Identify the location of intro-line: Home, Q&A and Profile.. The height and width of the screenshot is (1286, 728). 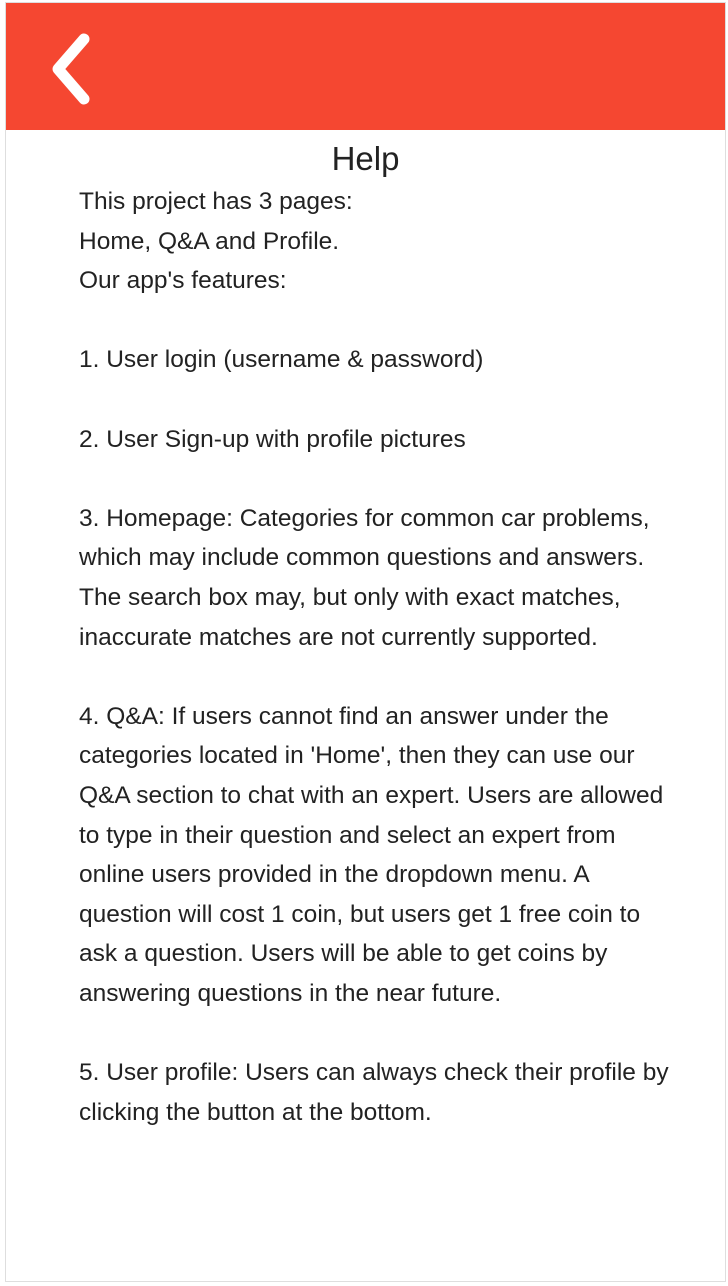
(209, 241).